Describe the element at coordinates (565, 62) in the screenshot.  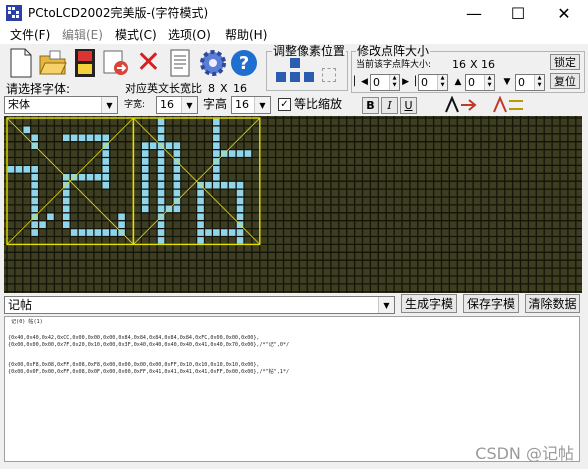
I see `lock-button: 锁定` at that location.